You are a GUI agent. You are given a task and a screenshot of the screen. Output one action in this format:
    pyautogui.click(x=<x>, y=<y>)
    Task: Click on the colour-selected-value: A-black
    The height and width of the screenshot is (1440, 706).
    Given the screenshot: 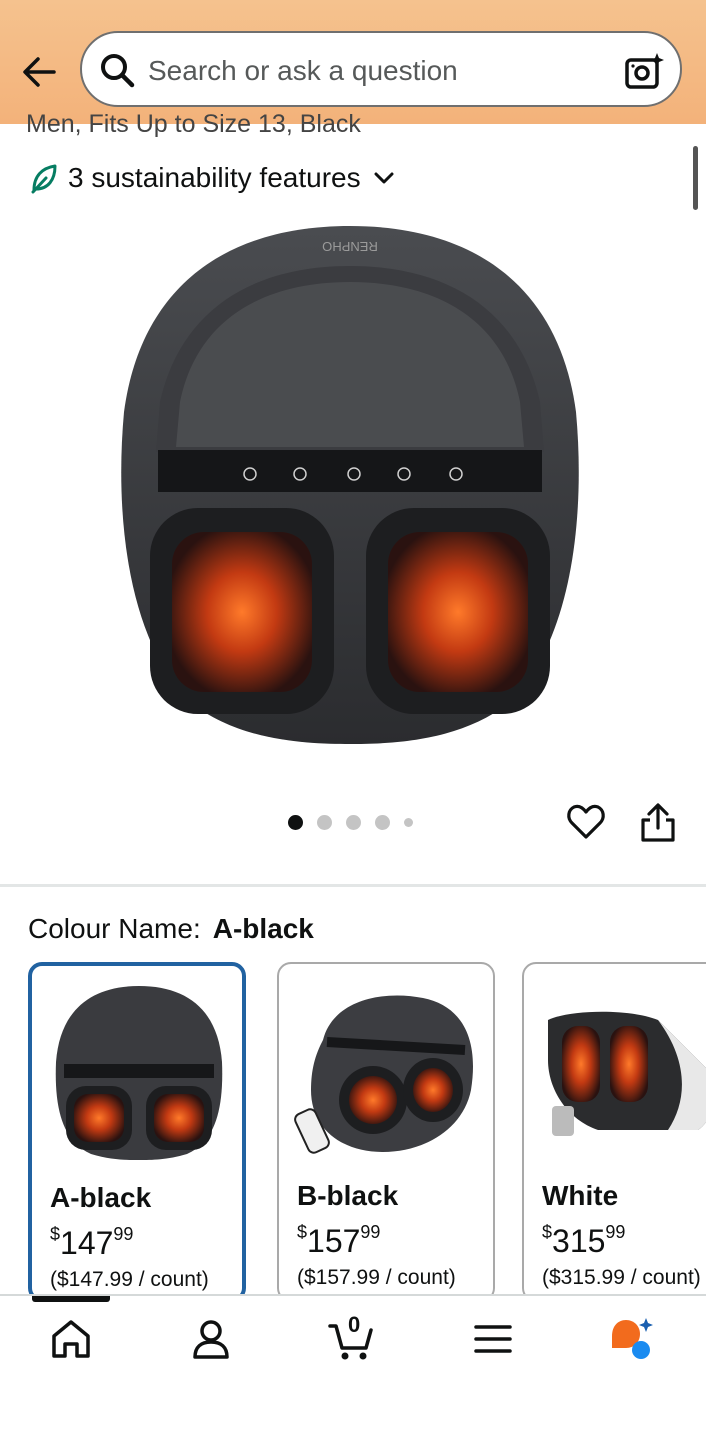 What is the action you would take?
    pyautogui.click(x=263, y=928)
    